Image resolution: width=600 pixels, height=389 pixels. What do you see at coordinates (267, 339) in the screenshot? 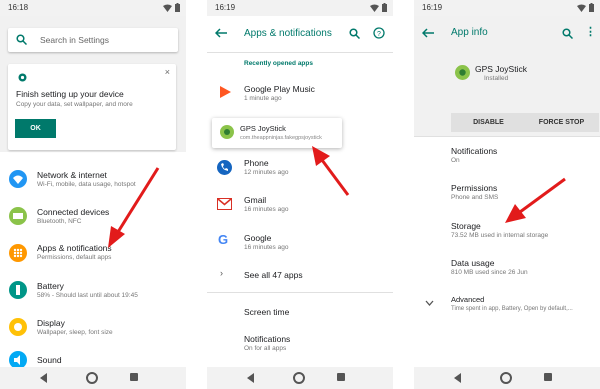
I see `notifications-label: Notifications` at bounding box center [267, 339].